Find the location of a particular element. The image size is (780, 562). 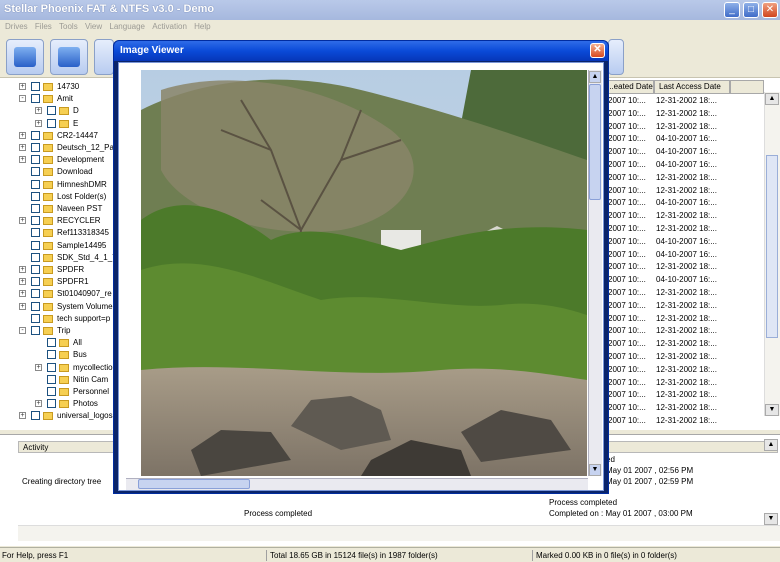

toolbar-recover-button is located at coordinates (69, 57).